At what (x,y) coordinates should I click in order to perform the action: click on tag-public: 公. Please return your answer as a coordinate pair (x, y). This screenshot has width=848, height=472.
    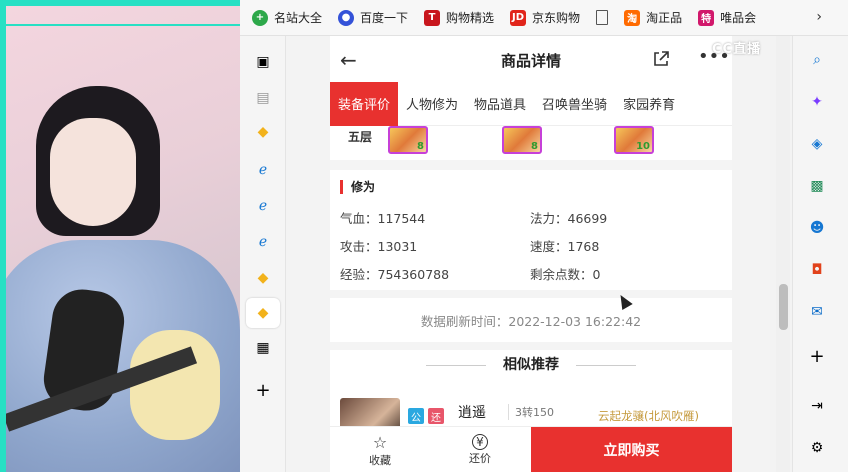
    Looking at the image, I should click on (416, 416).